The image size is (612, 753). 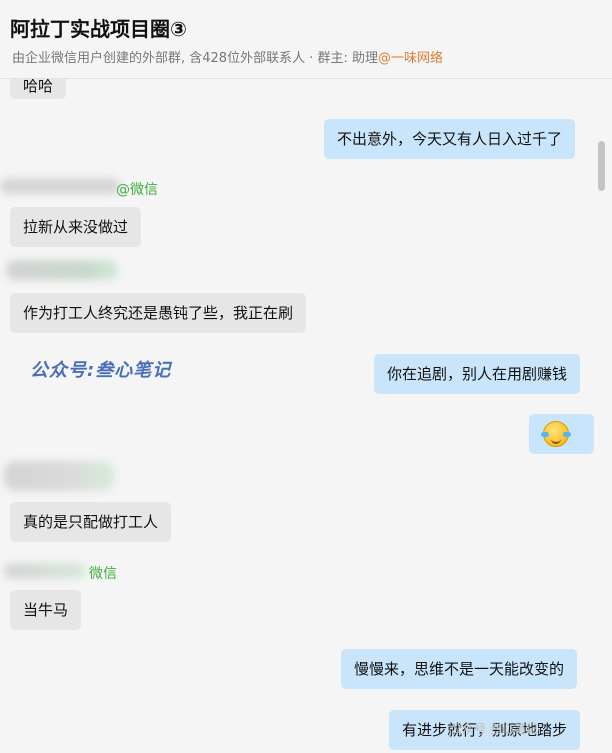 I want to click on laugh-cry-emoji-icon, so click(x=556, y=434).